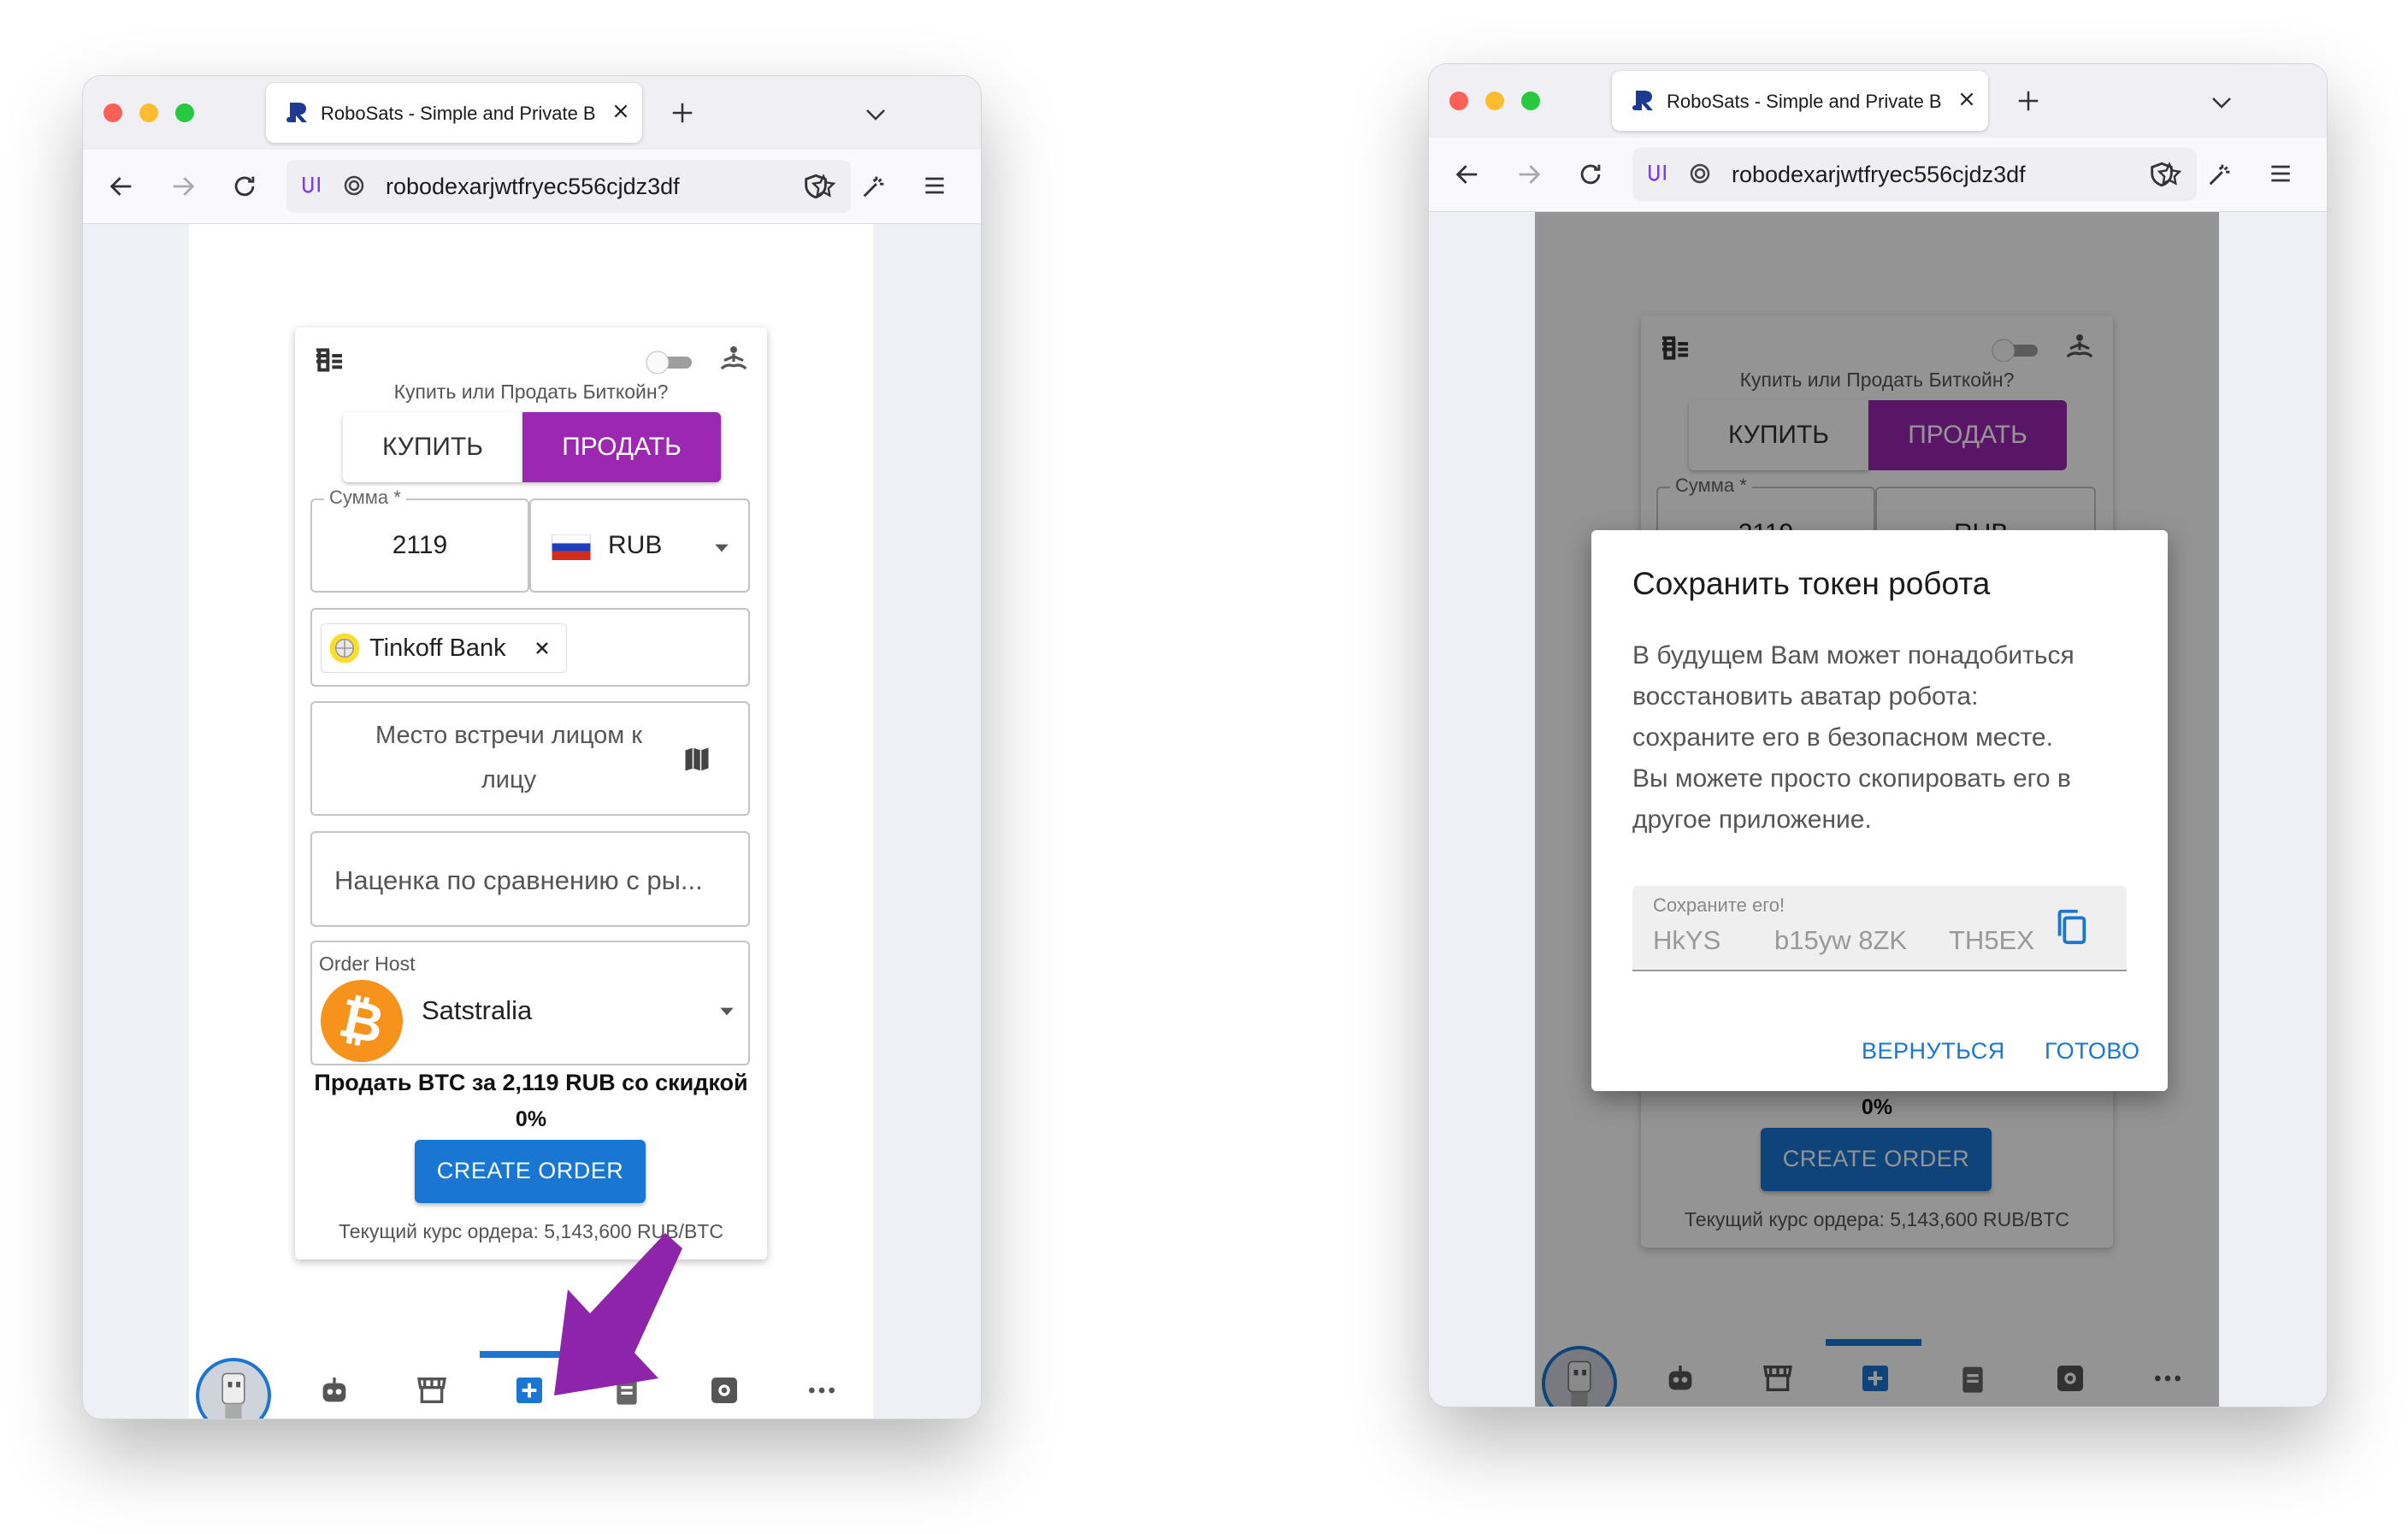  What do you see at coordinates (733, 359) in the screenshot?
I see `meditation-icon` at bounding box center [733, 359].